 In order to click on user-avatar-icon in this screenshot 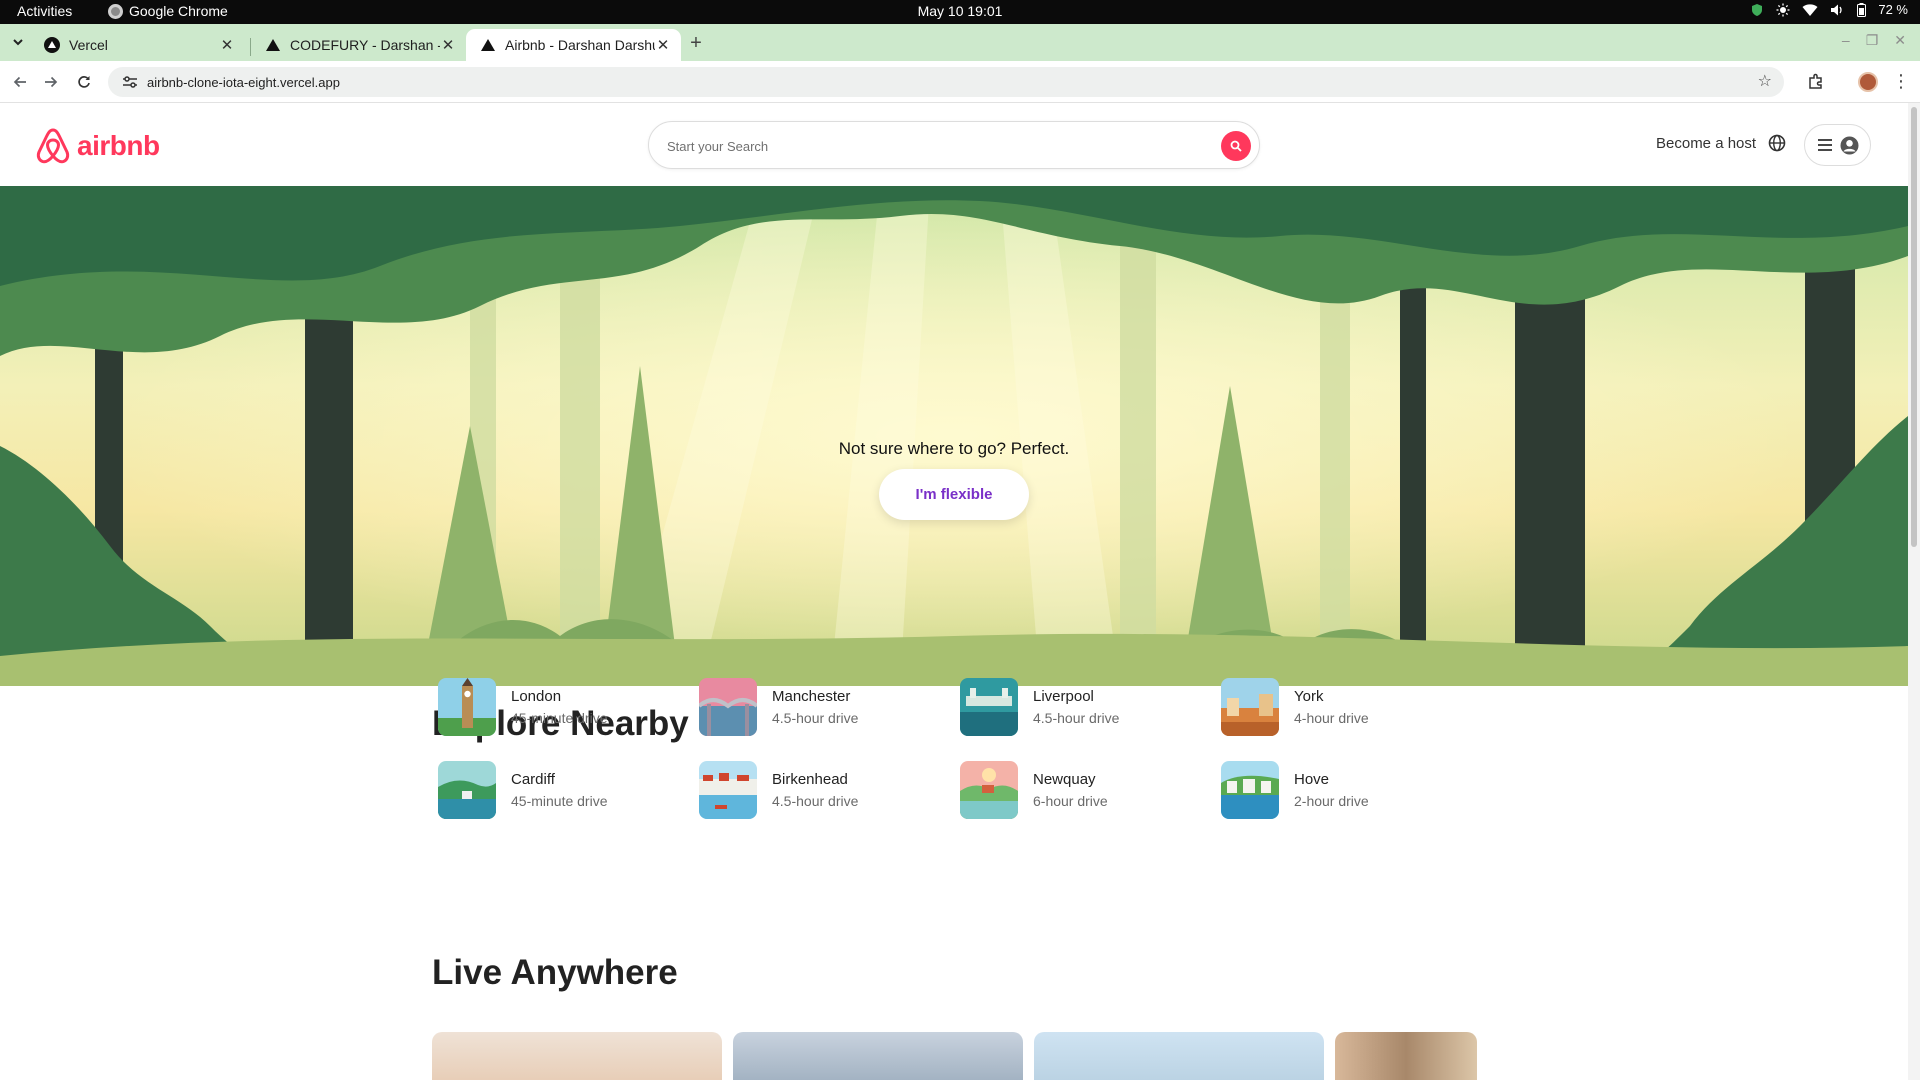, I will do `click(1849, 145)`.